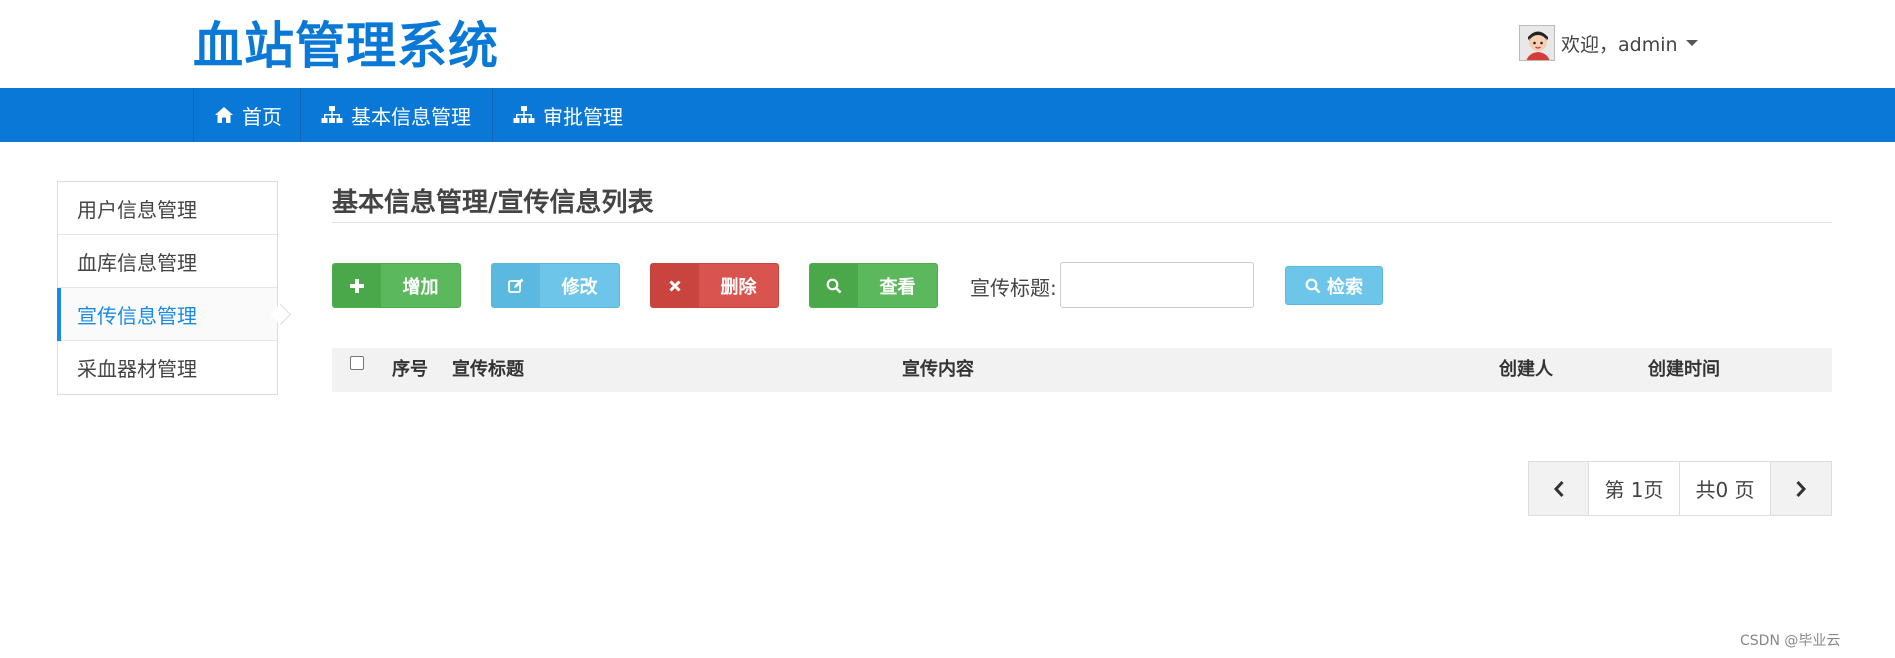 The image size is (1895, 658). Describe the element at coordinates (873, 285) in the screenshot. I see `view-button: 查看` at that location.